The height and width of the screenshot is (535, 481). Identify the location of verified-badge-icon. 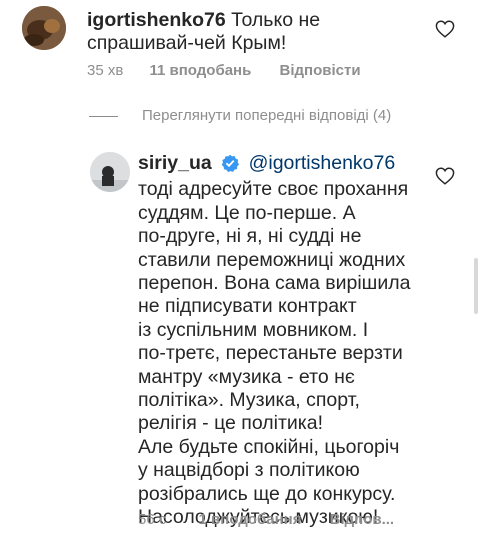
(230, 166).